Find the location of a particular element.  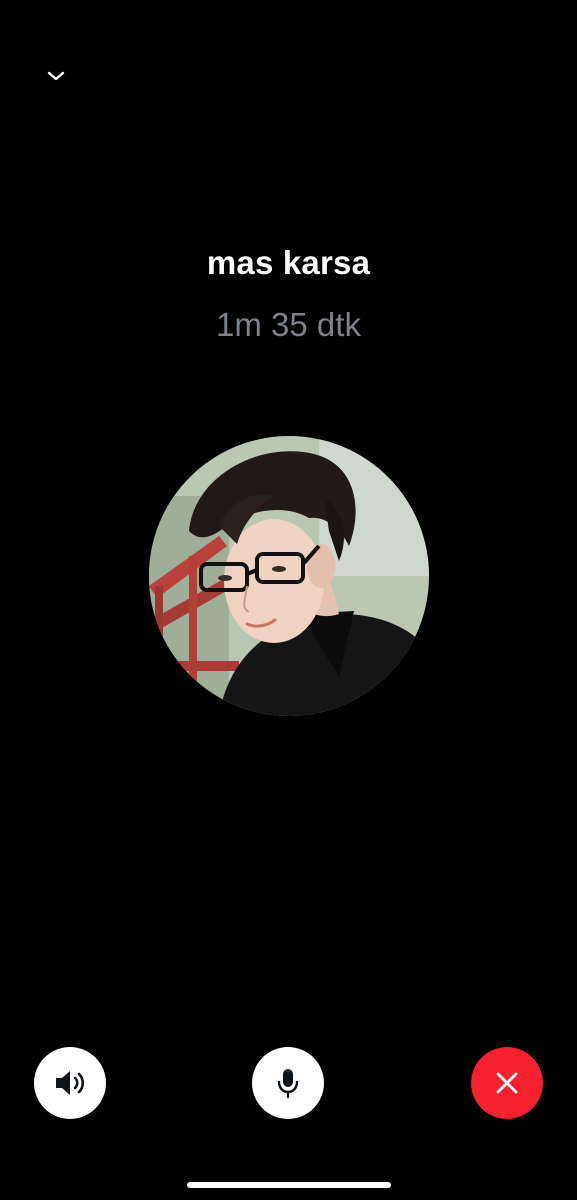

chevron-down-icon is located at coordinates (56, 76).